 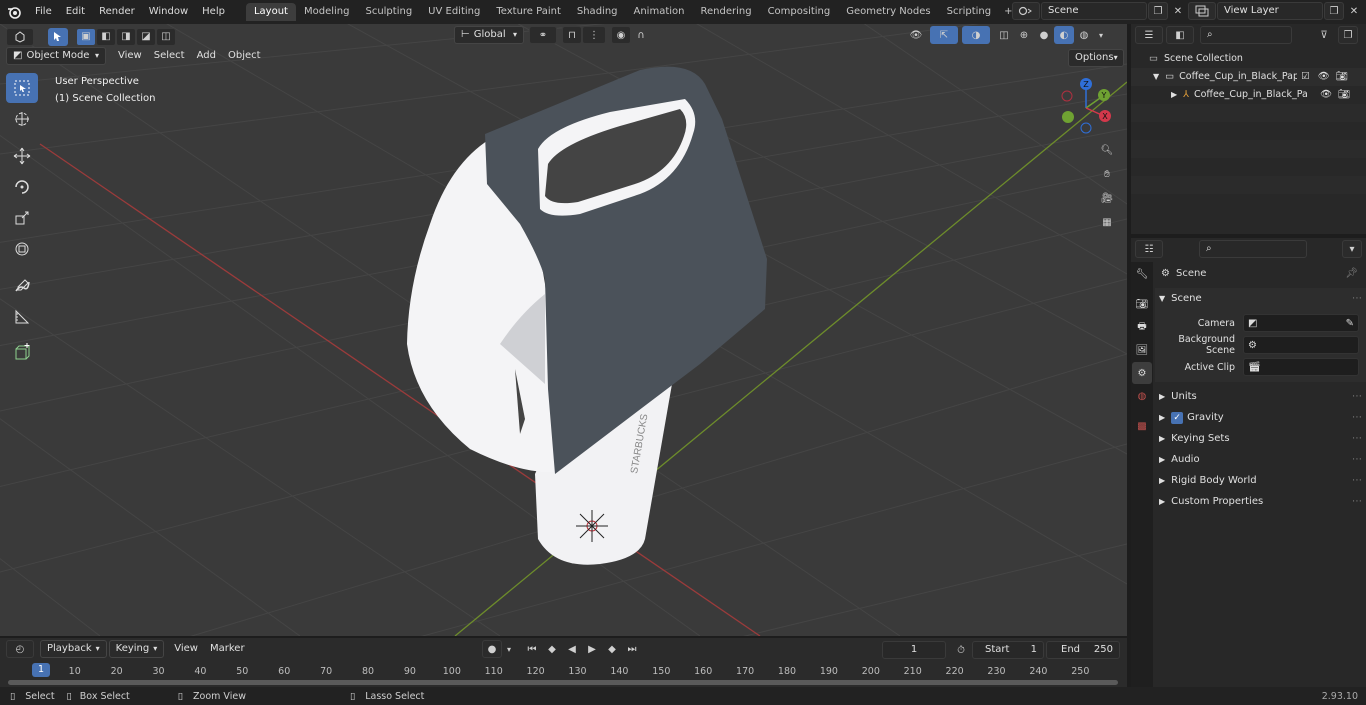 I want to click on move-tool-icon, so click(x=22, y=156).